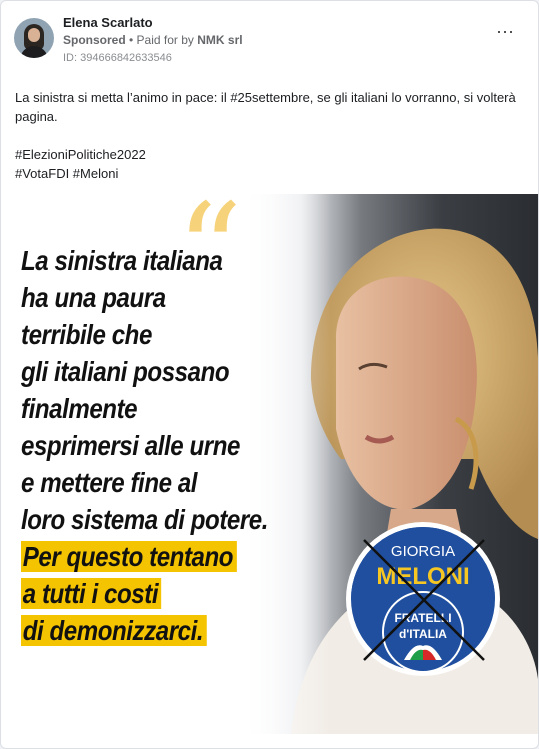 The width and height of the screenshot is (539, 749). Describe the element at coordinates (423, 551) in the screenshot. I see `logo-top-text: GIORGIA` at that location.